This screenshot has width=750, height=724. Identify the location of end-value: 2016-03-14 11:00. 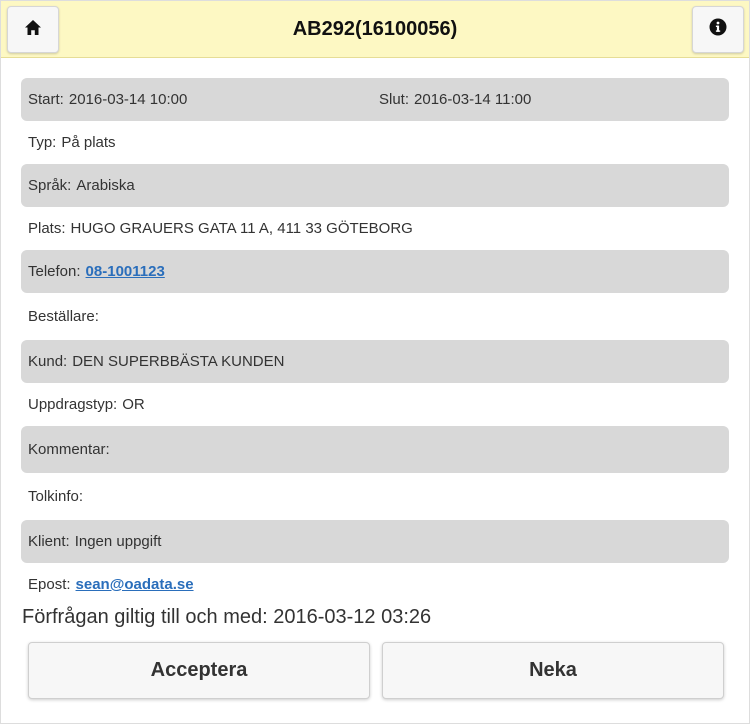
(473, 99).